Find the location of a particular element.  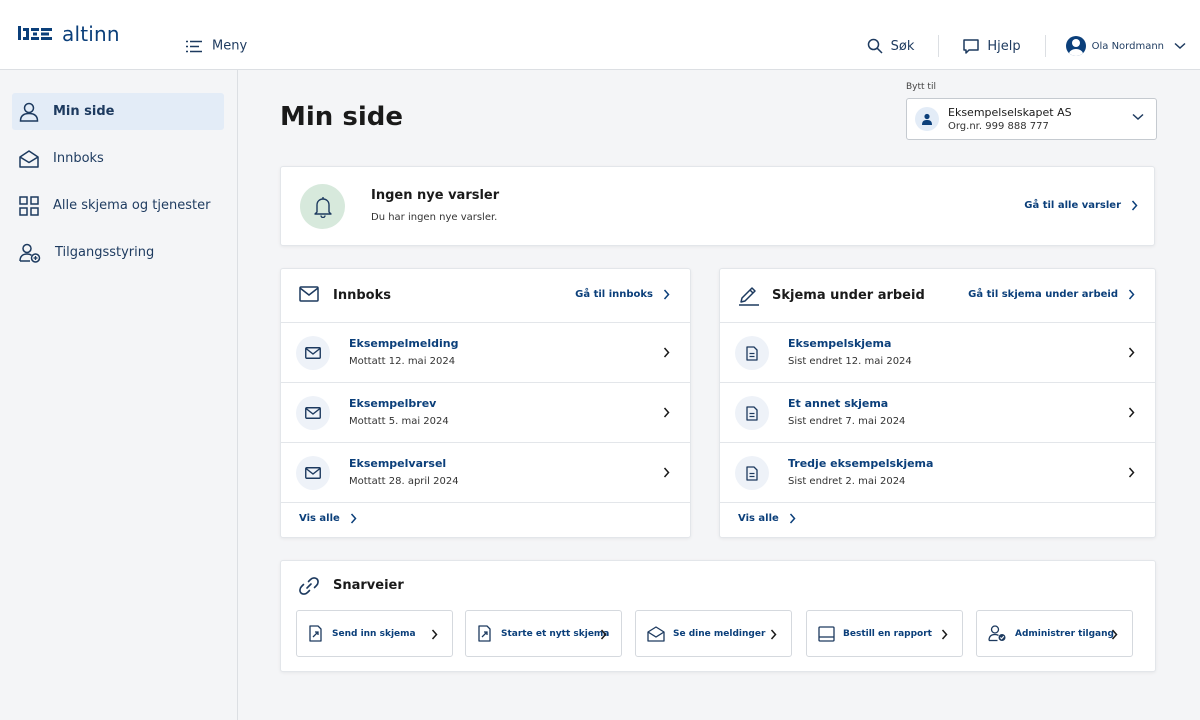

header-actions: Søk Hjelp Ola Nordmann is located at coordinates (1014, 46).